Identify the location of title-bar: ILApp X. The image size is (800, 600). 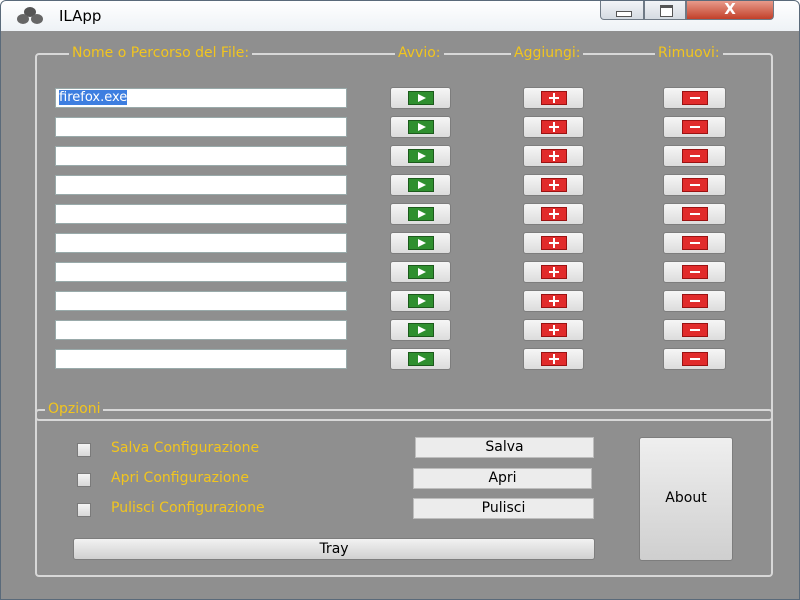
(400, 16).